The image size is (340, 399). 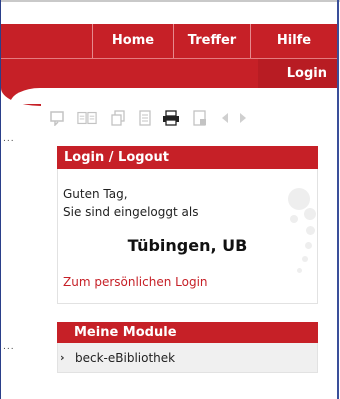 What do you see at coordinates (173, 96) in the screenshot?
I see `nav-curve-mask` at bounding box center [173, 96].